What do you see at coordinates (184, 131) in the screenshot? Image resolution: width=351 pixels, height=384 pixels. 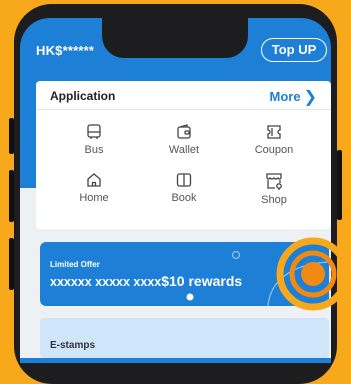 I see `wallet-icon` at bounding box center [184, 131].